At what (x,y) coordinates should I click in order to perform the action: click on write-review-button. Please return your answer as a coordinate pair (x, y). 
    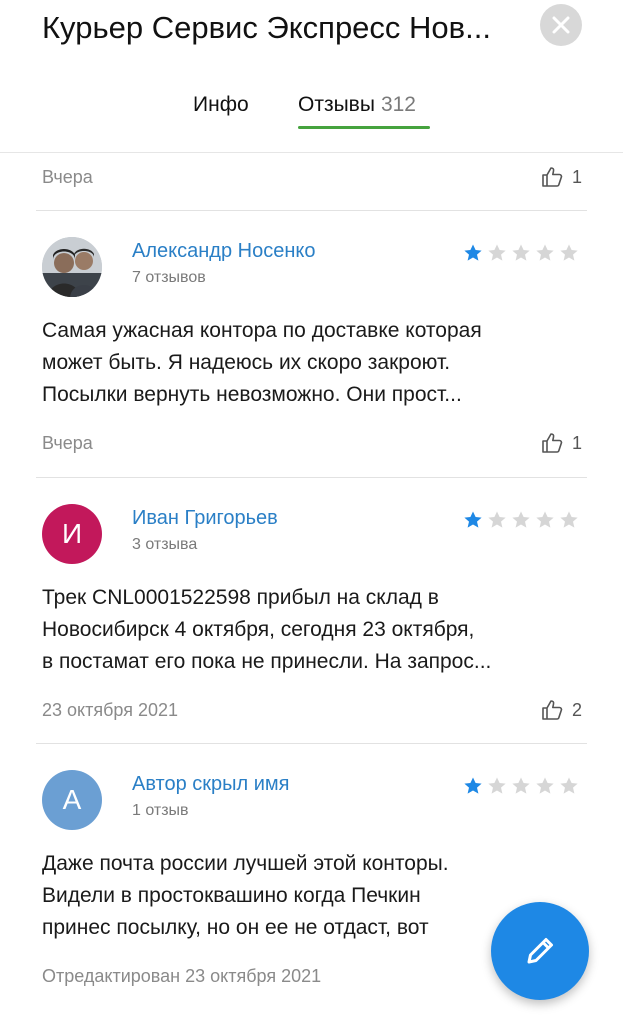
    Looking at the image, I should click on (540, 951).